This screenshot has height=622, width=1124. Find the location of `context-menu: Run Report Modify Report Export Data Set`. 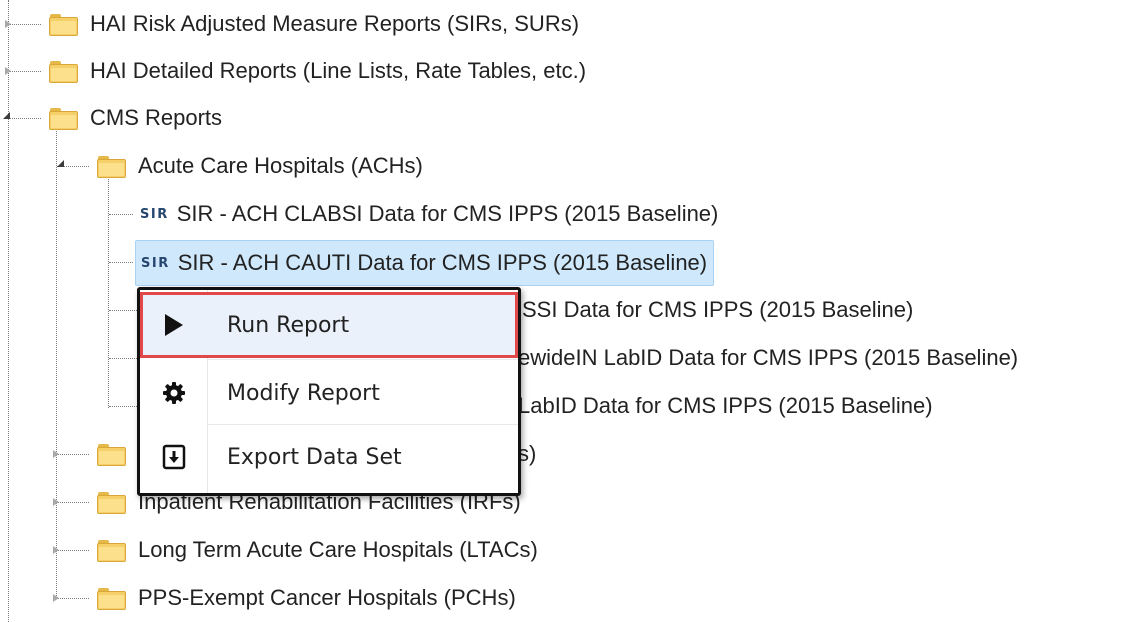

context-menu: Run Report Modify Report Export Data Set is located at coordinates (329, 391).